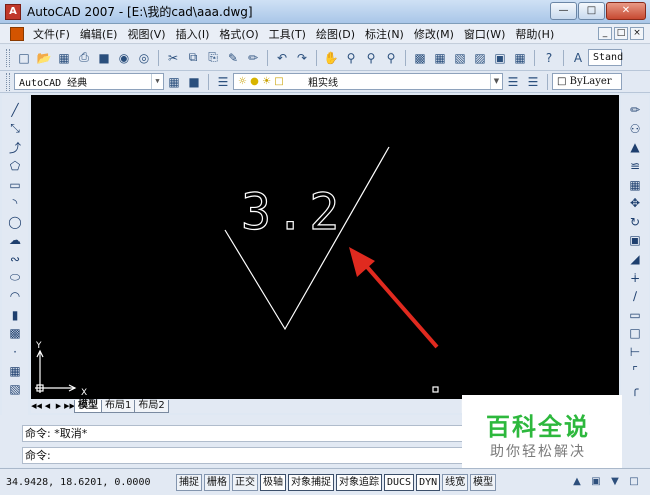  I want to click on break-at-point-icon: ▭, so click(635, 315).